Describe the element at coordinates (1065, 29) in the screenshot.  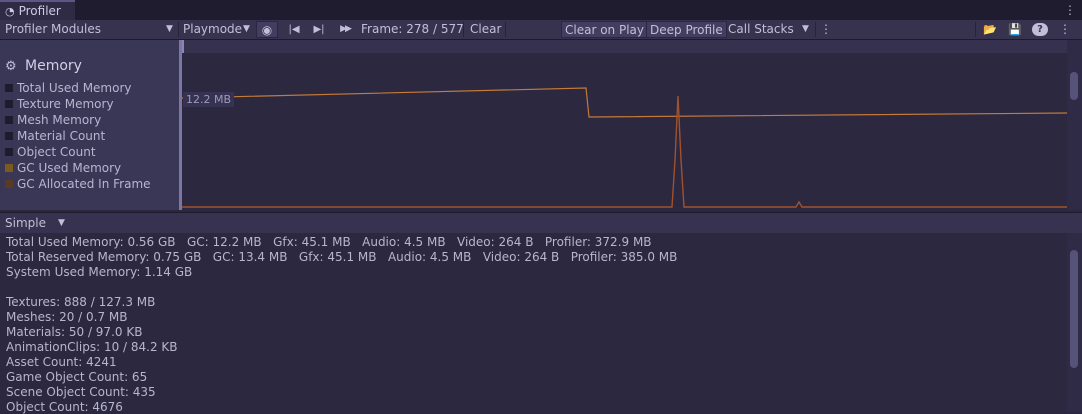
I see `toolbar-menu-icon: ⋮` at that location.